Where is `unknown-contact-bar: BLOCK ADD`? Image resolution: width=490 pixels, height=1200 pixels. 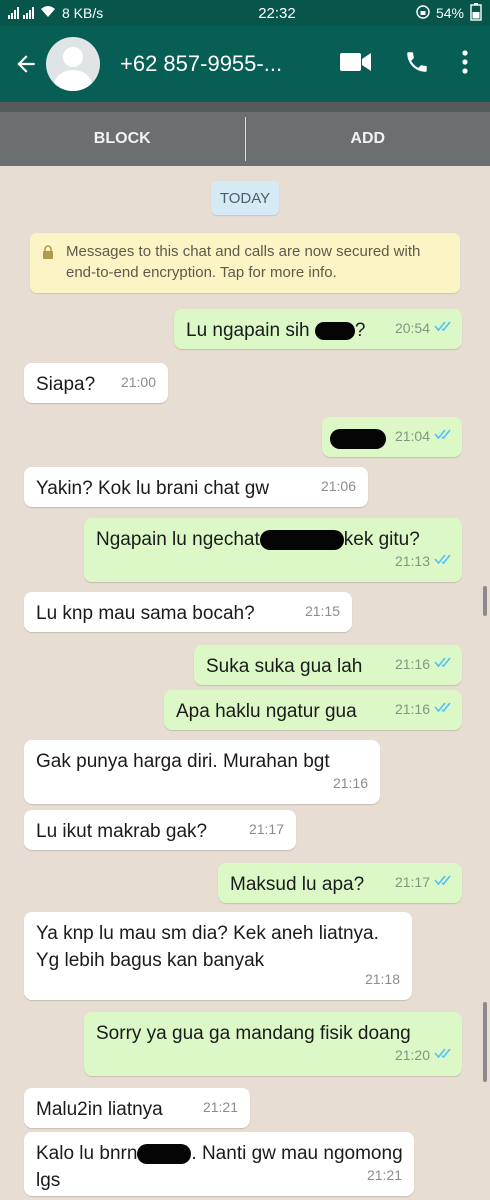 unknown-contact-bar: BLOCK ADD is located at coordinates (245, 134).